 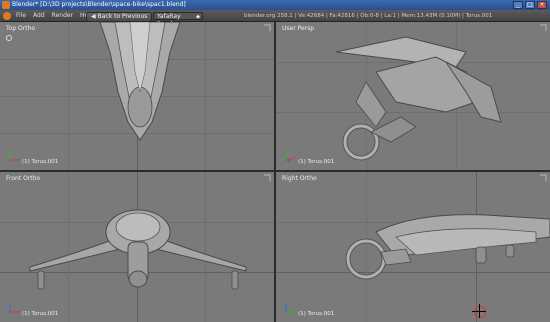 I want to click on blender-logo-icon, so click(x=7, y=16).